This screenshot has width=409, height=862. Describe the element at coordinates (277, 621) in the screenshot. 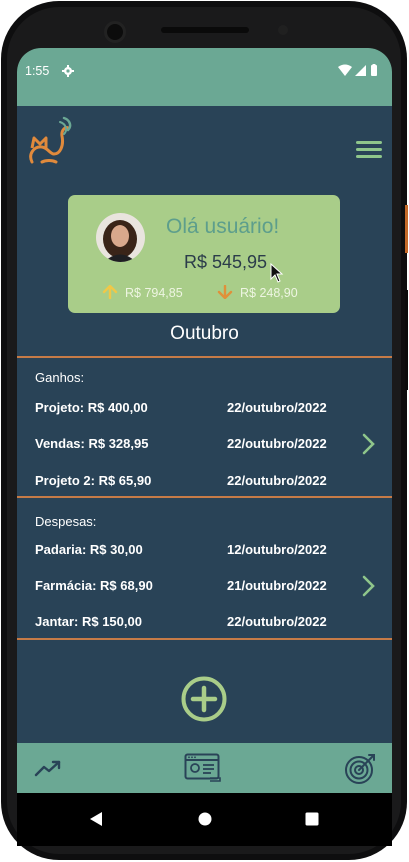

I see `expense-item-date: 22/outubro/2022` at that location.